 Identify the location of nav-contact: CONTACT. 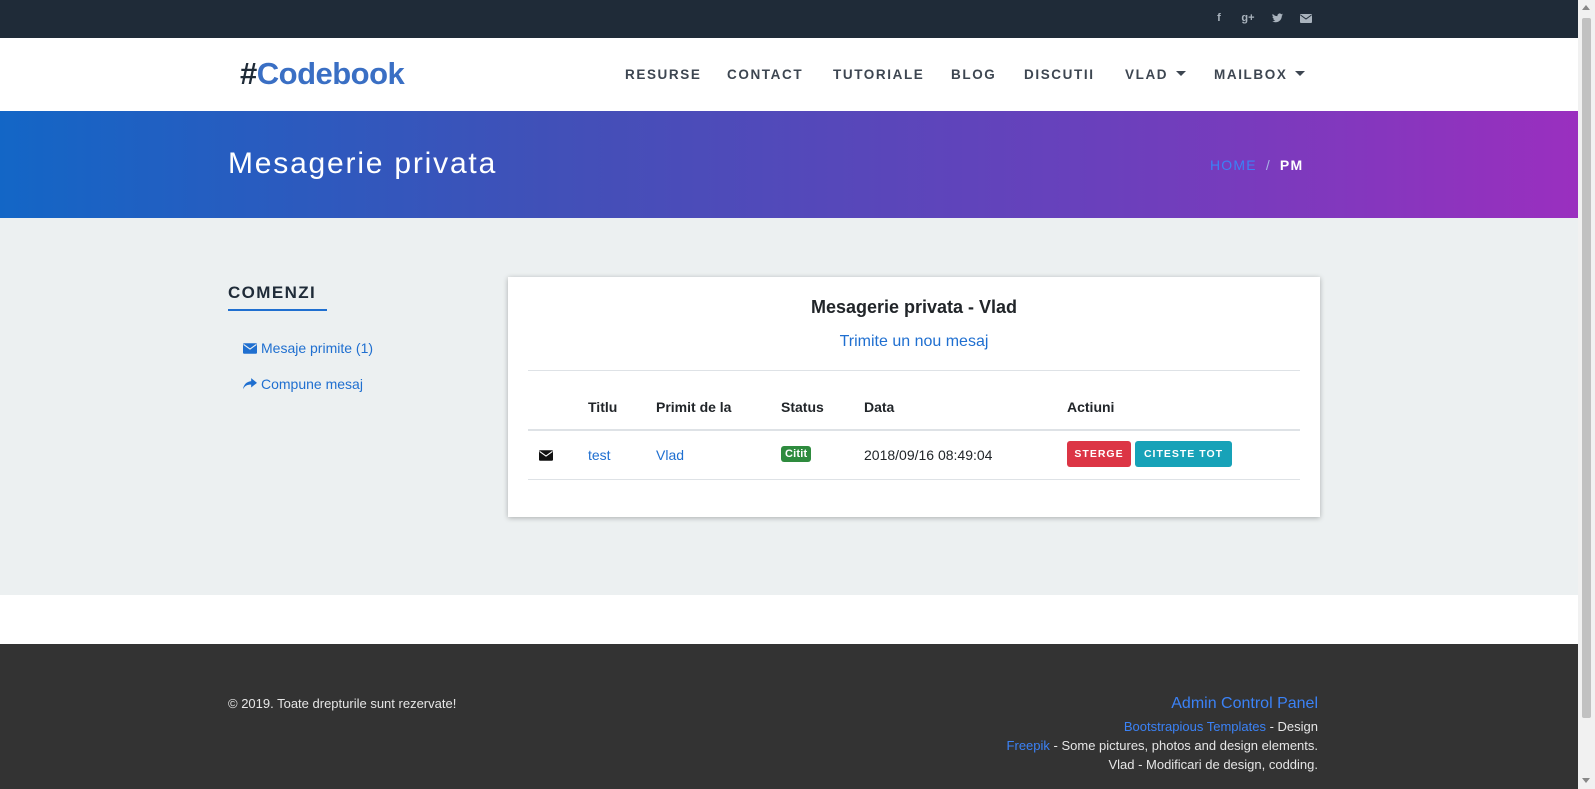
(765, 74).